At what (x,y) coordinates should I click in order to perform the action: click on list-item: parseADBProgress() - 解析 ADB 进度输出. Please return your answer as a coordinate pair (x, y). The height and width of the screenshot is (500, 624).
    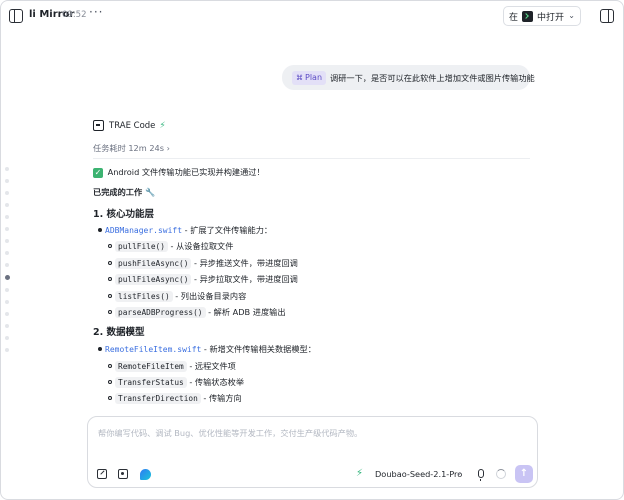
    Looking at the image, I should click on (194, 312).